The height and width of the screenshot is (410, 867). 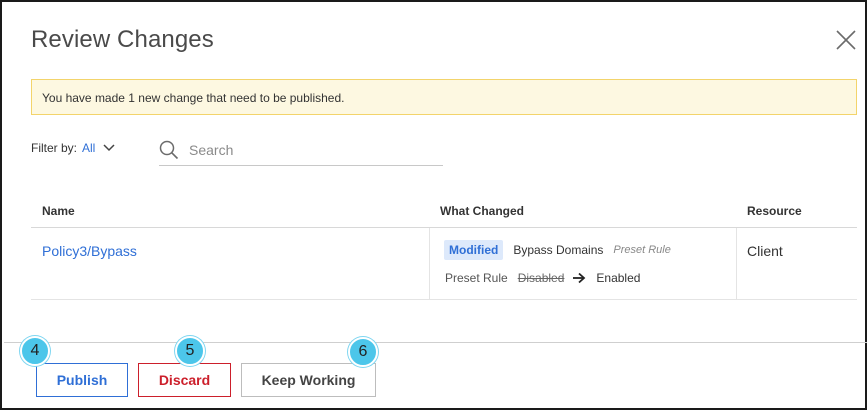 I want to click on detail-label: Preset Rule, so click(x=476, y=278).